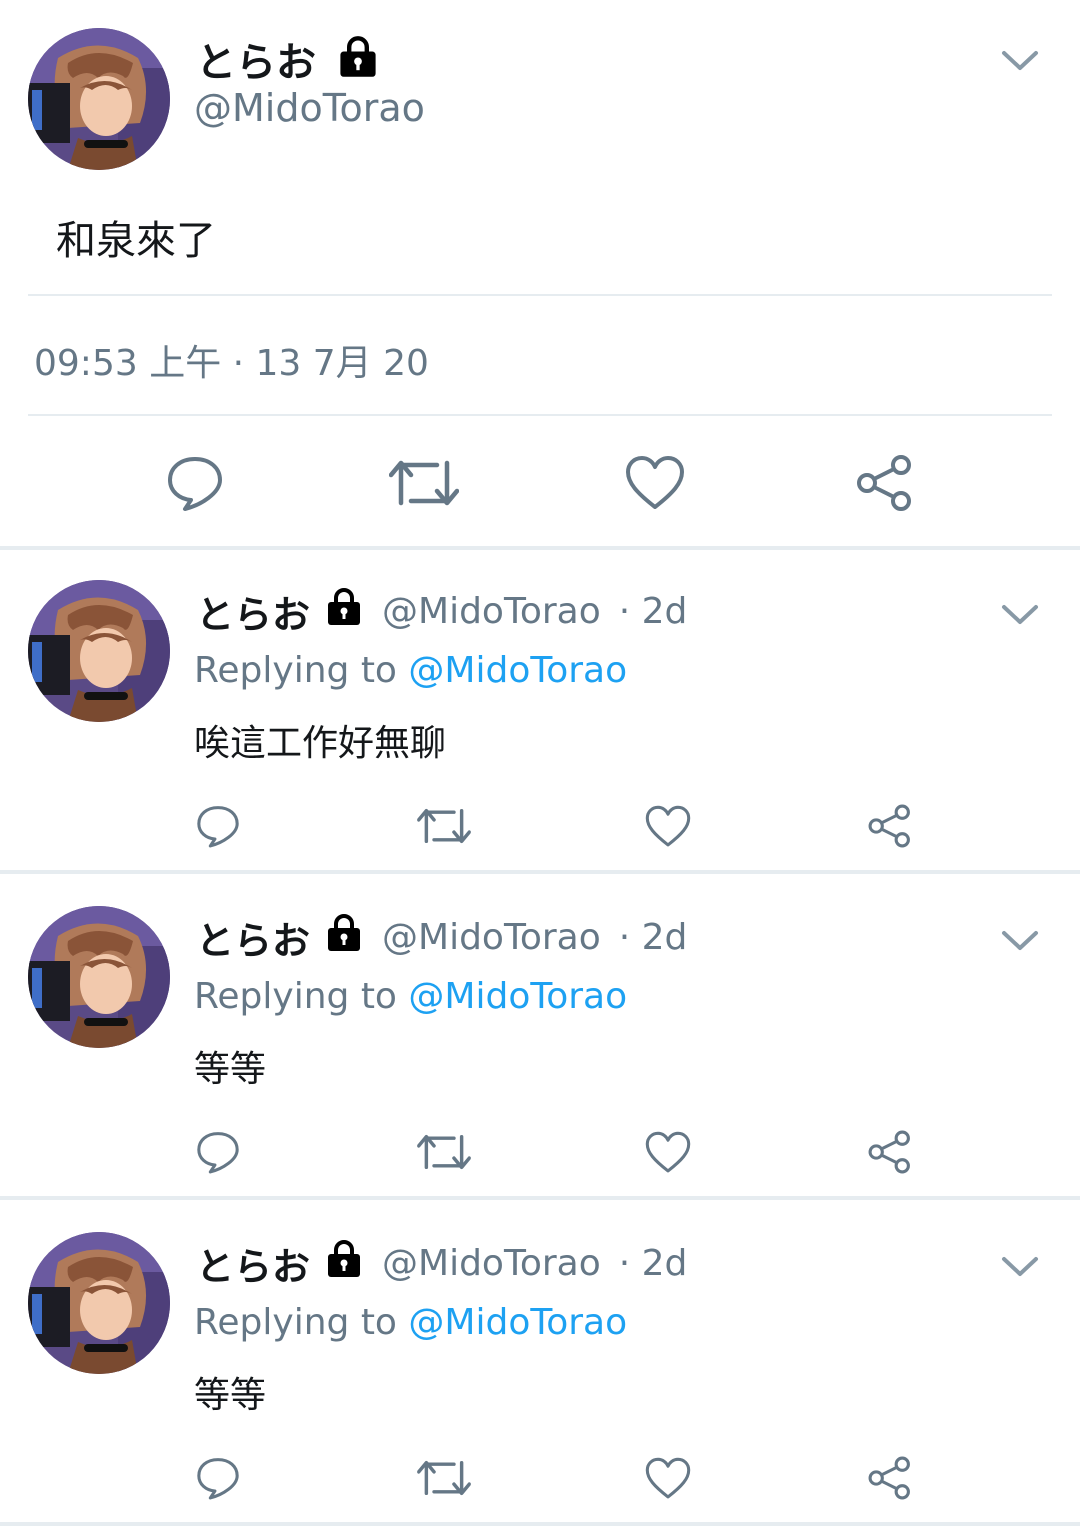  What do you see at coordinates (136, 241) in the screenshot?
I see `tweet-text: 和泉來了` at bounding box center [136, 241].